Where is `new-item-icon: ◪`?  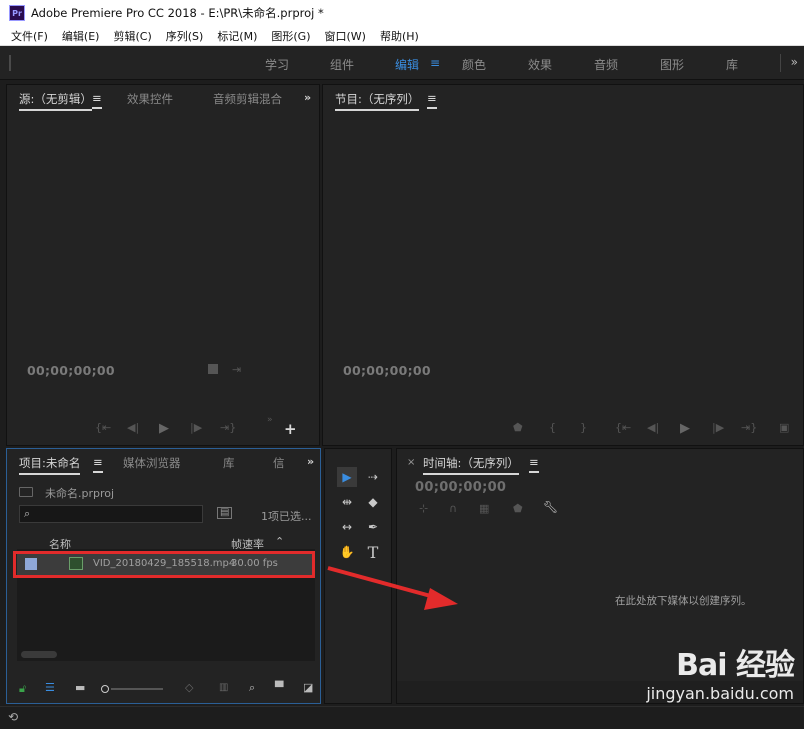
new-item-icon: ◪ is located at coordinates (308, 687).